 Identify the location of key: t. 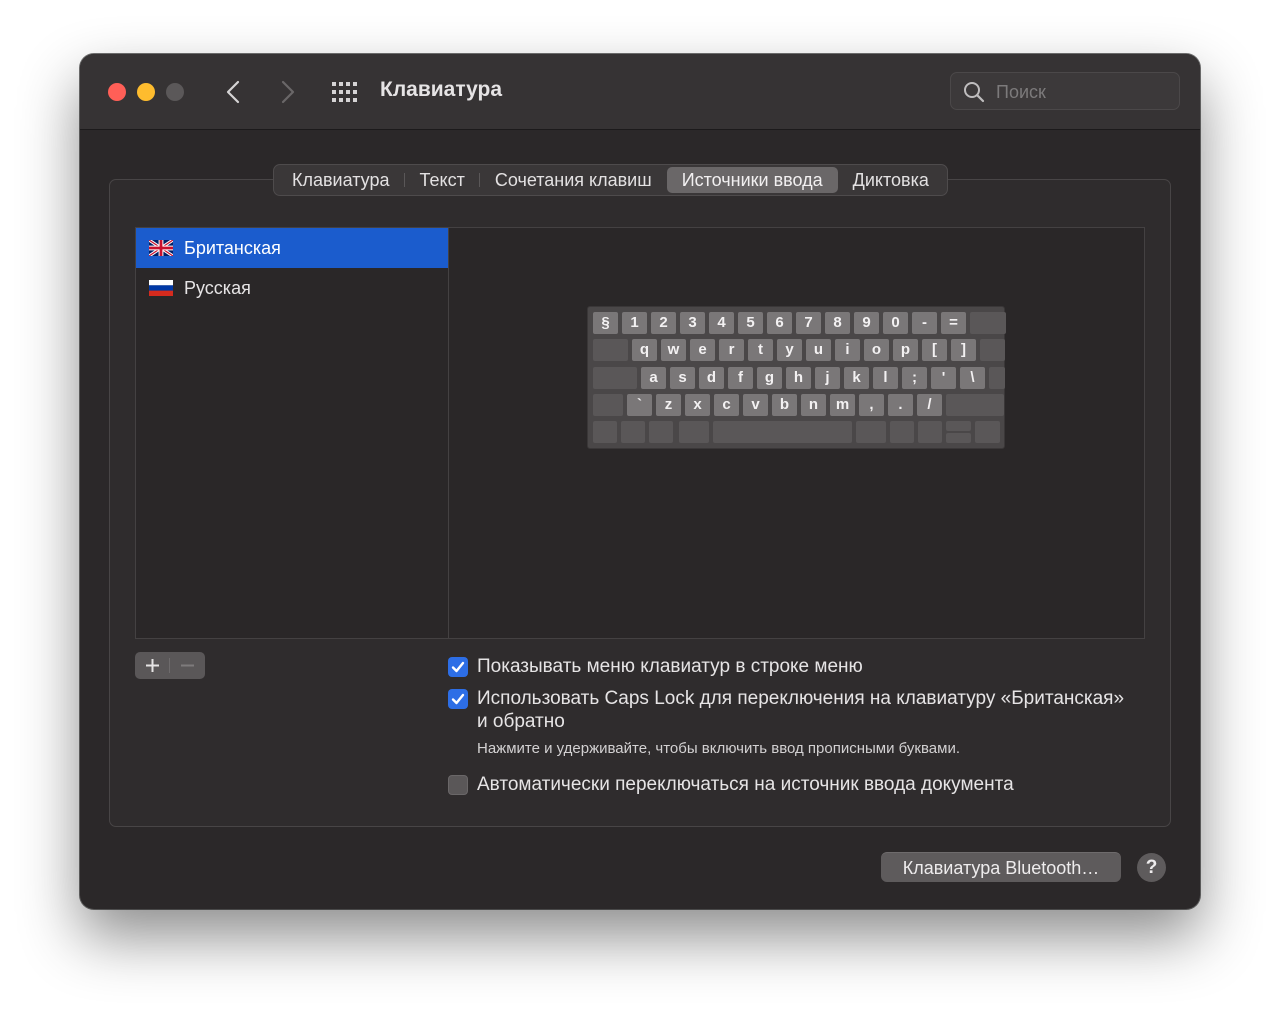
(760, 350).